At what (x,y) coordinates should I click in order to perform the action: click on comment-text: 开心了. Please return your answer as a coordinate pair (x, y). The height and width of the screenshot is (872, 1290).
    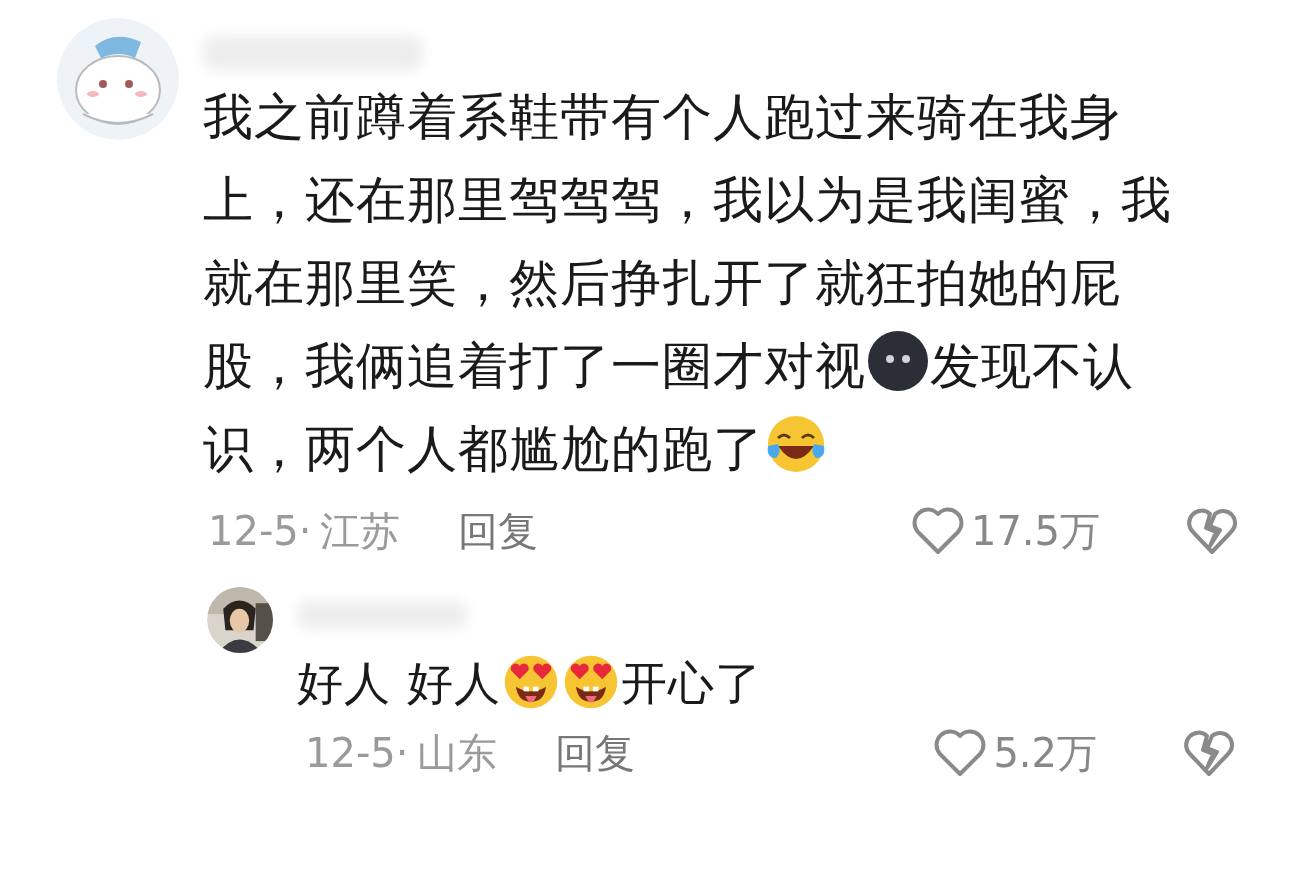
    Looking at the image, I should click on (691, 683).